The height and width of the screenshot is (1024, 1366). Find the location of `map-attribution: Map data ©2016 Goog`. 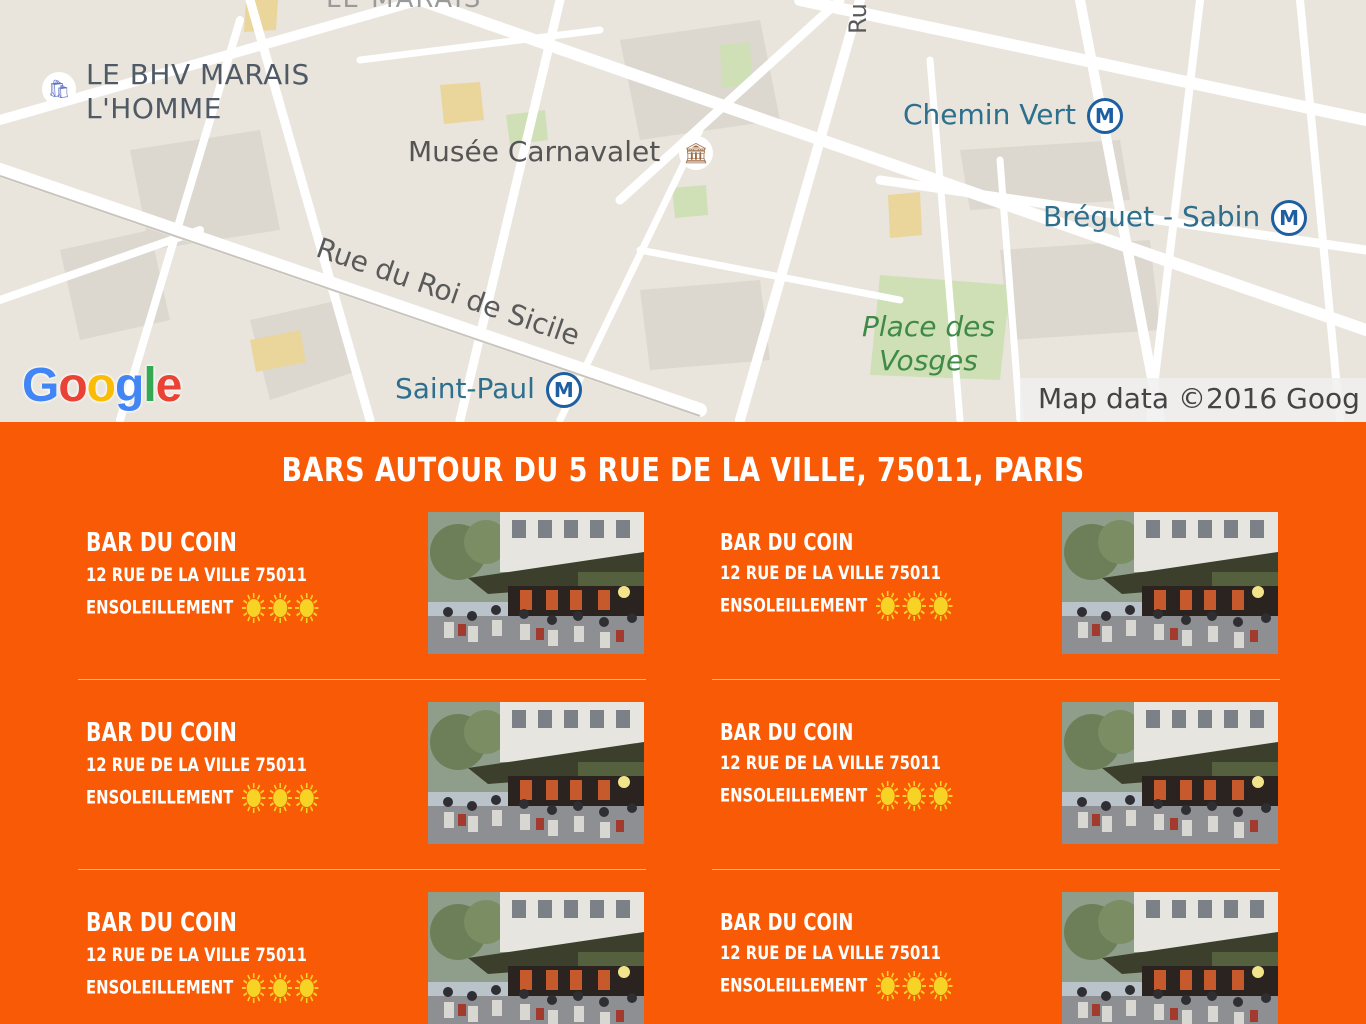

map-attribution: Map data ©2016 Goog is located at coordinates (1193, 400).